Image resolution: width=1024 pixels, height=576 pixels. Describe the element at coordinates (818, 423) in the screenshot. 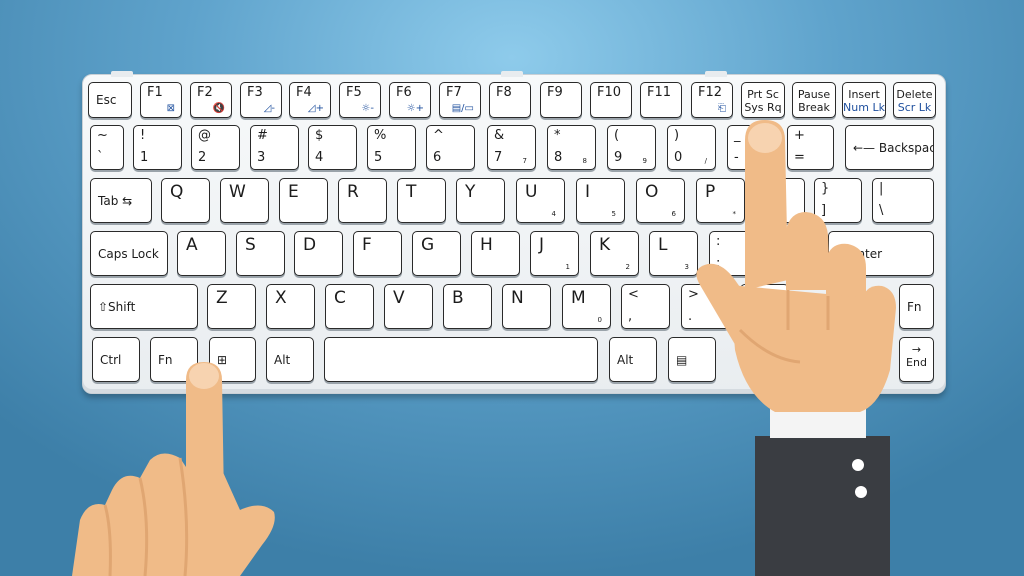

I see `shirt-cuff` at that location.